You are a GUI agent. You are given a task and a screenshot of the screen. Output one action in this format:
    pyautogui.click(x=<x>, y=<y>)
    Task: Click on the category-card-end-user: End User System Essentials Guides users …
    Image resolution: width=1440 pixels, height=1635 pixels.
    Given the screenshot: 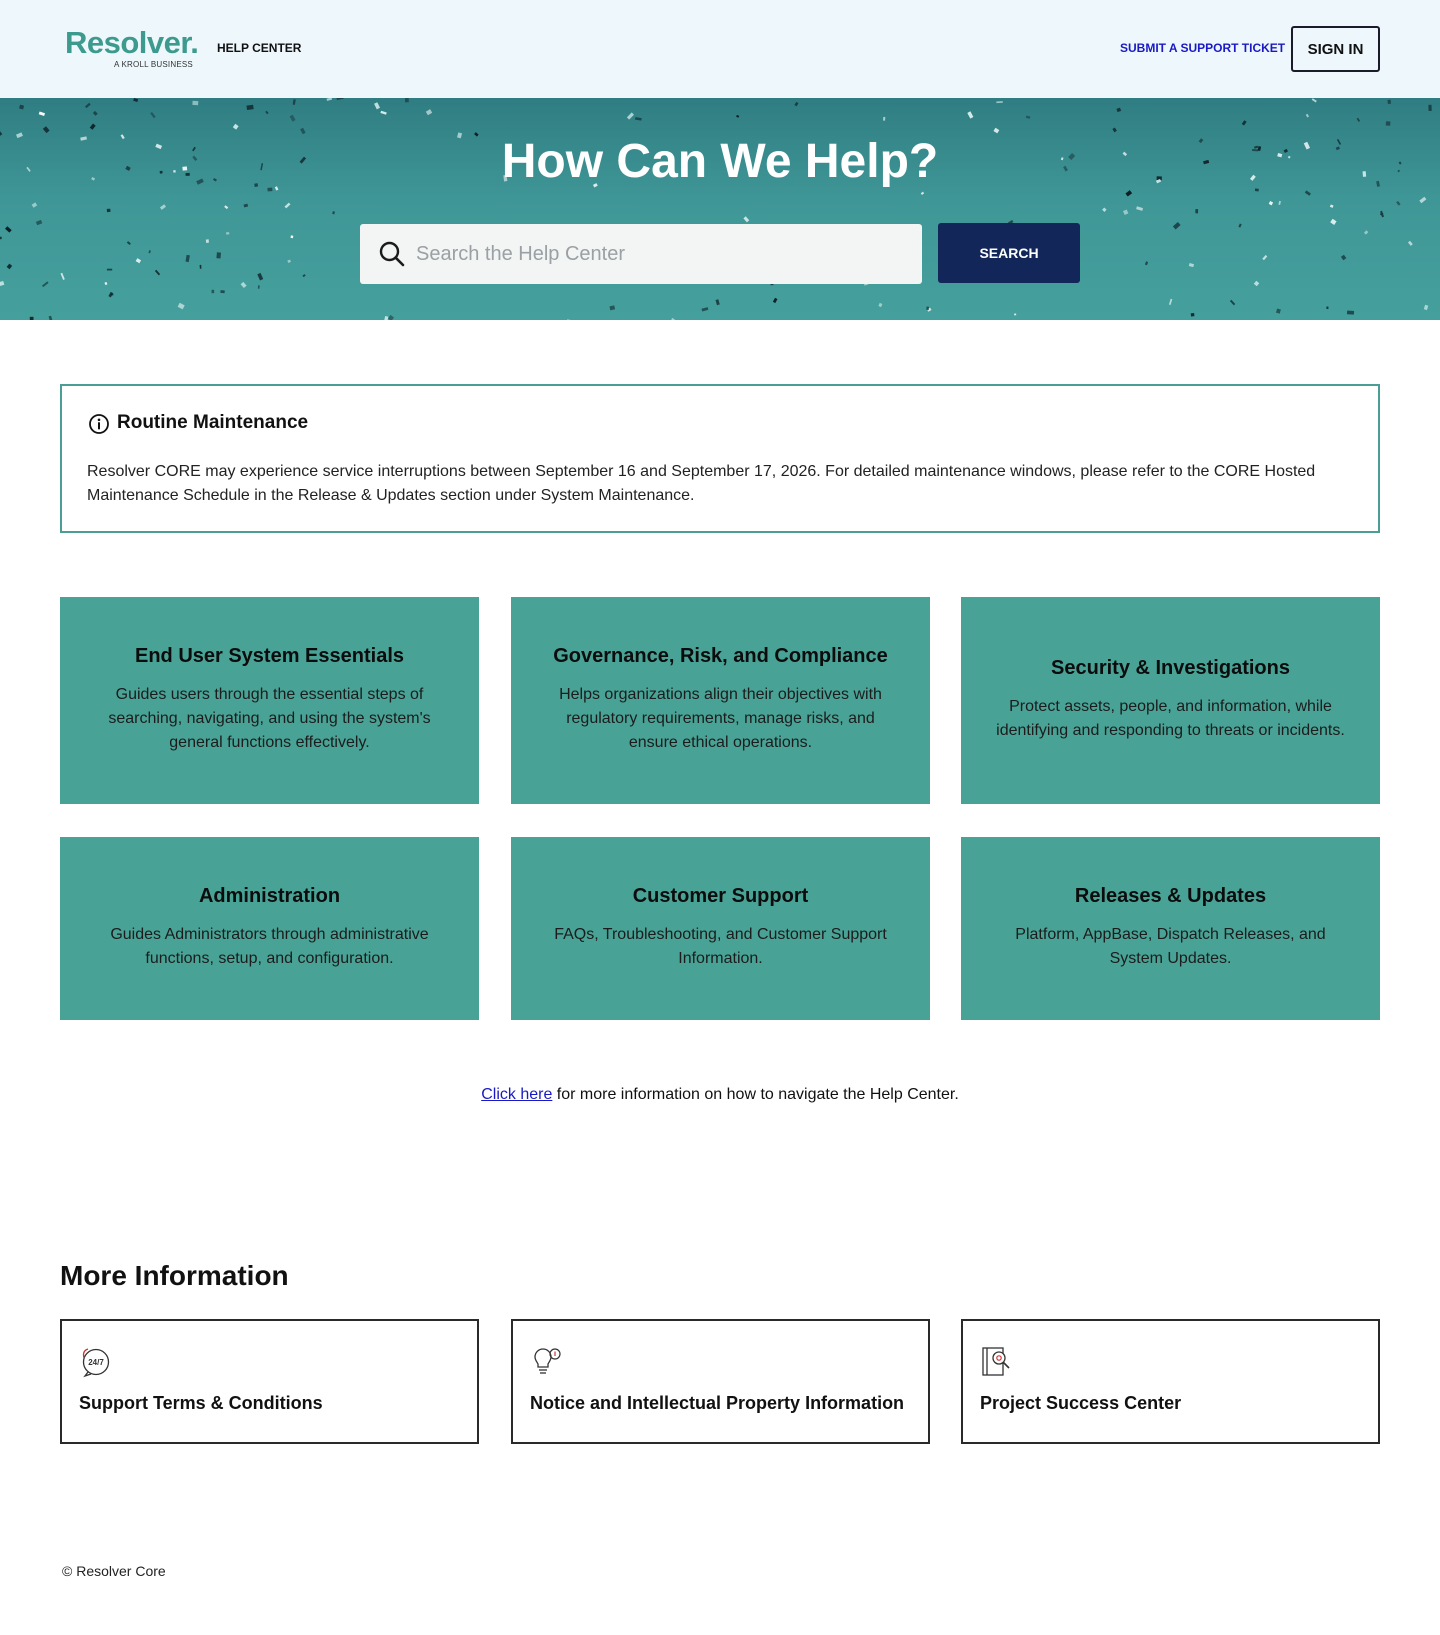 What is the action you would take?
    pyautogui.click(x=269, y=700)
    